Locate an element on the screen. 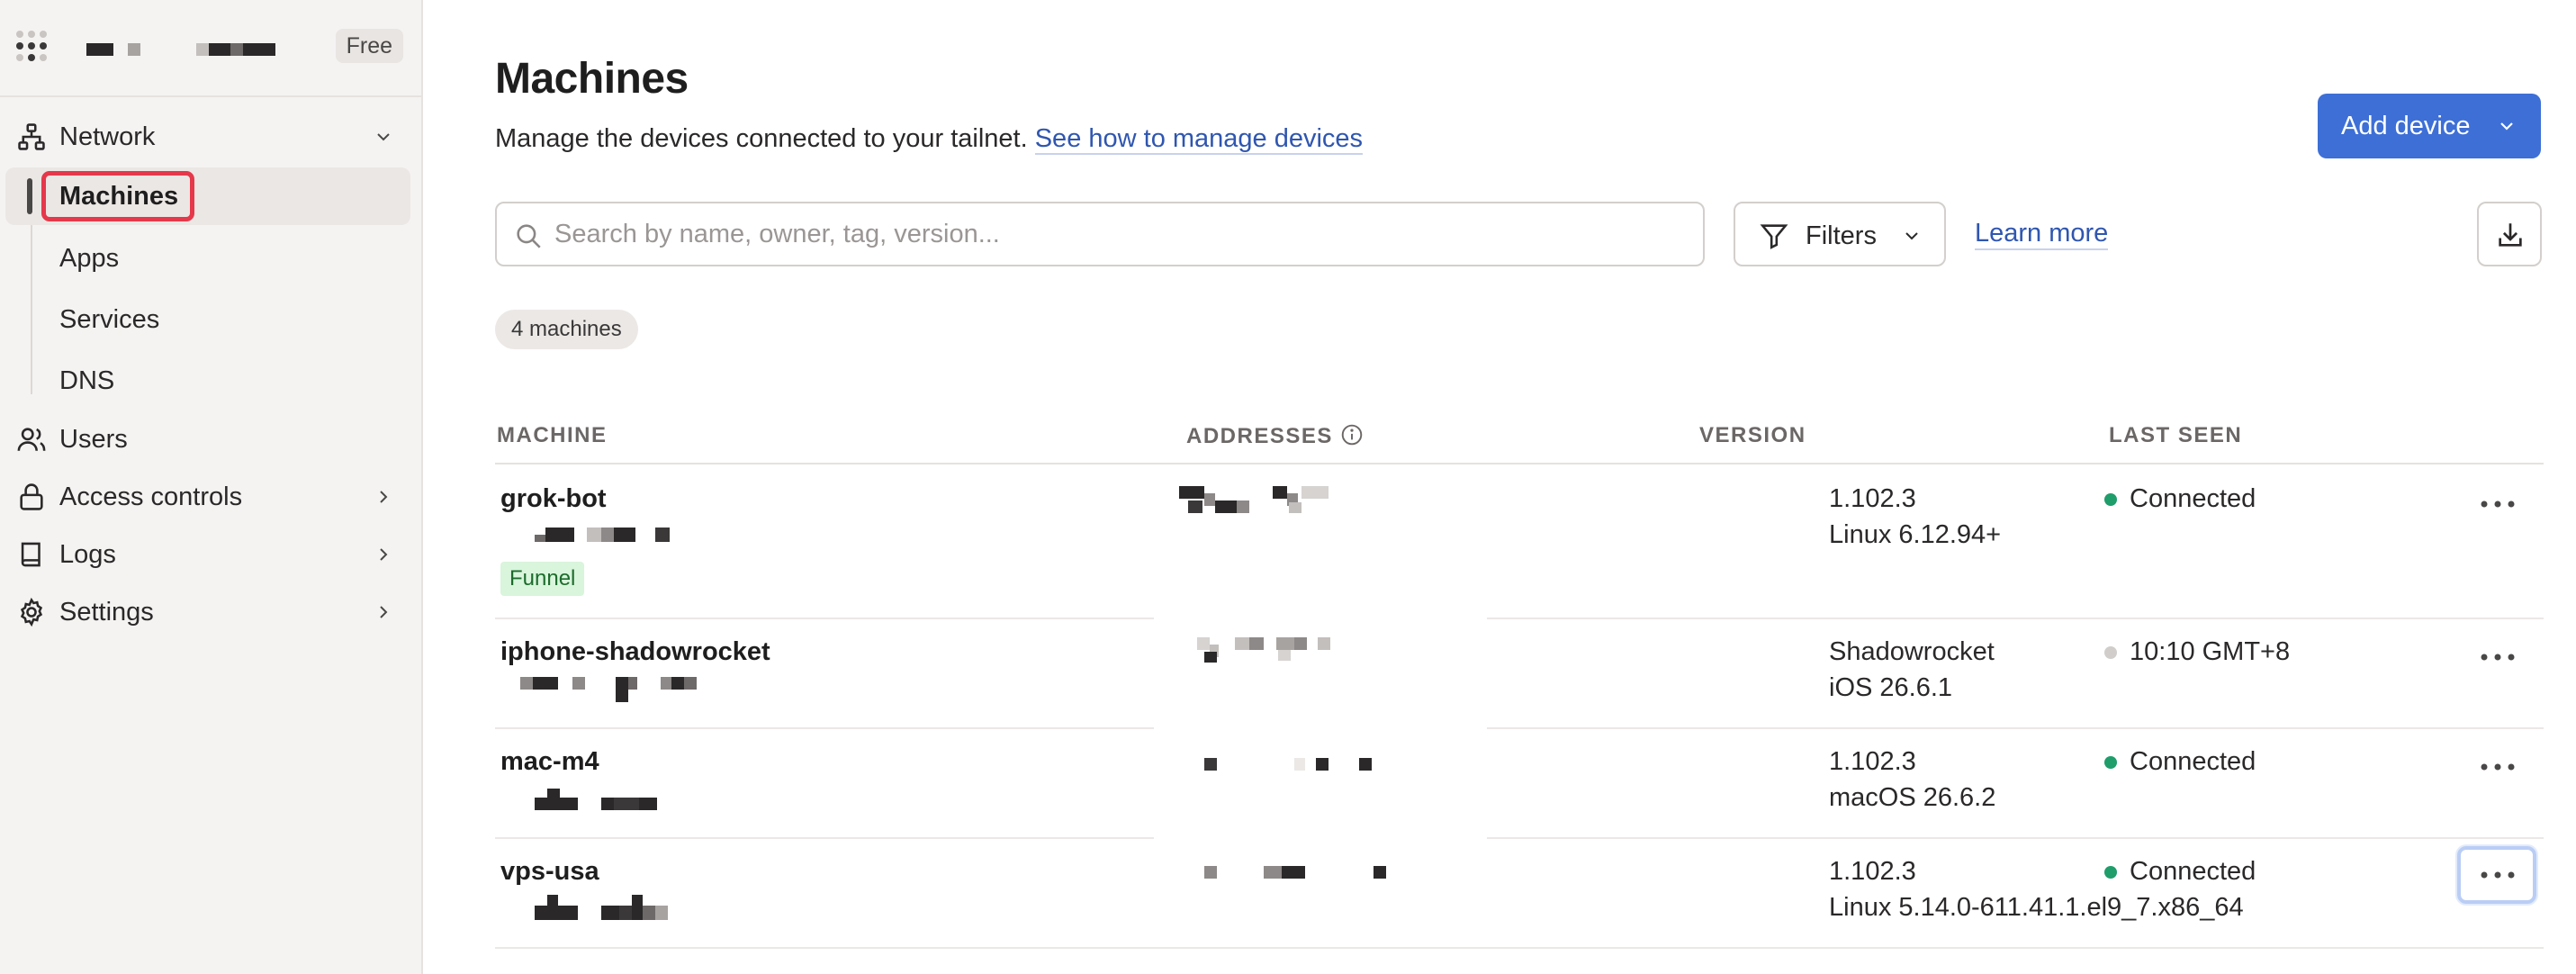 The image size is (2576, 974). users-icon is located at coordinates (31, 439).